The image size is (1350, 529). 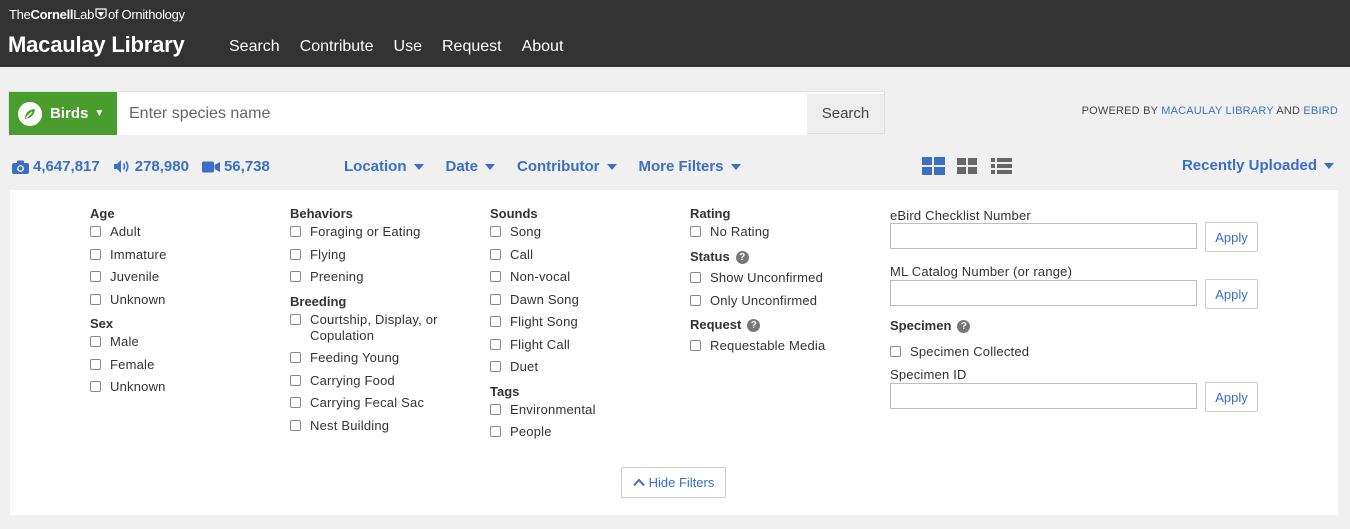 I want to click on nav-search: Search, so click(x=254, y=47).